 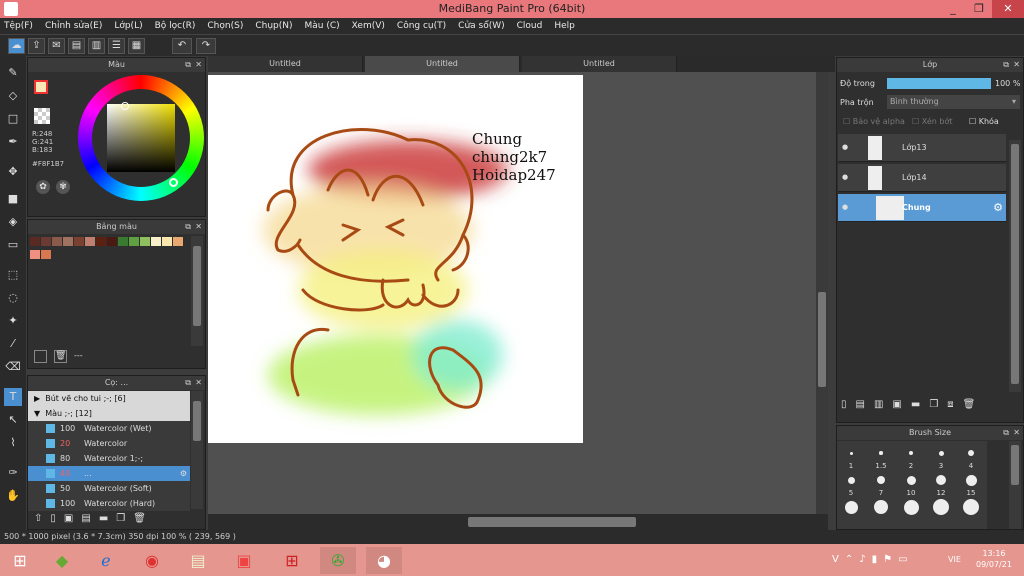 What do you see at coordinates (62, 560) in the screenshot?
I see `bluestacks-icon: ◆` at bounding box center [62, 560].